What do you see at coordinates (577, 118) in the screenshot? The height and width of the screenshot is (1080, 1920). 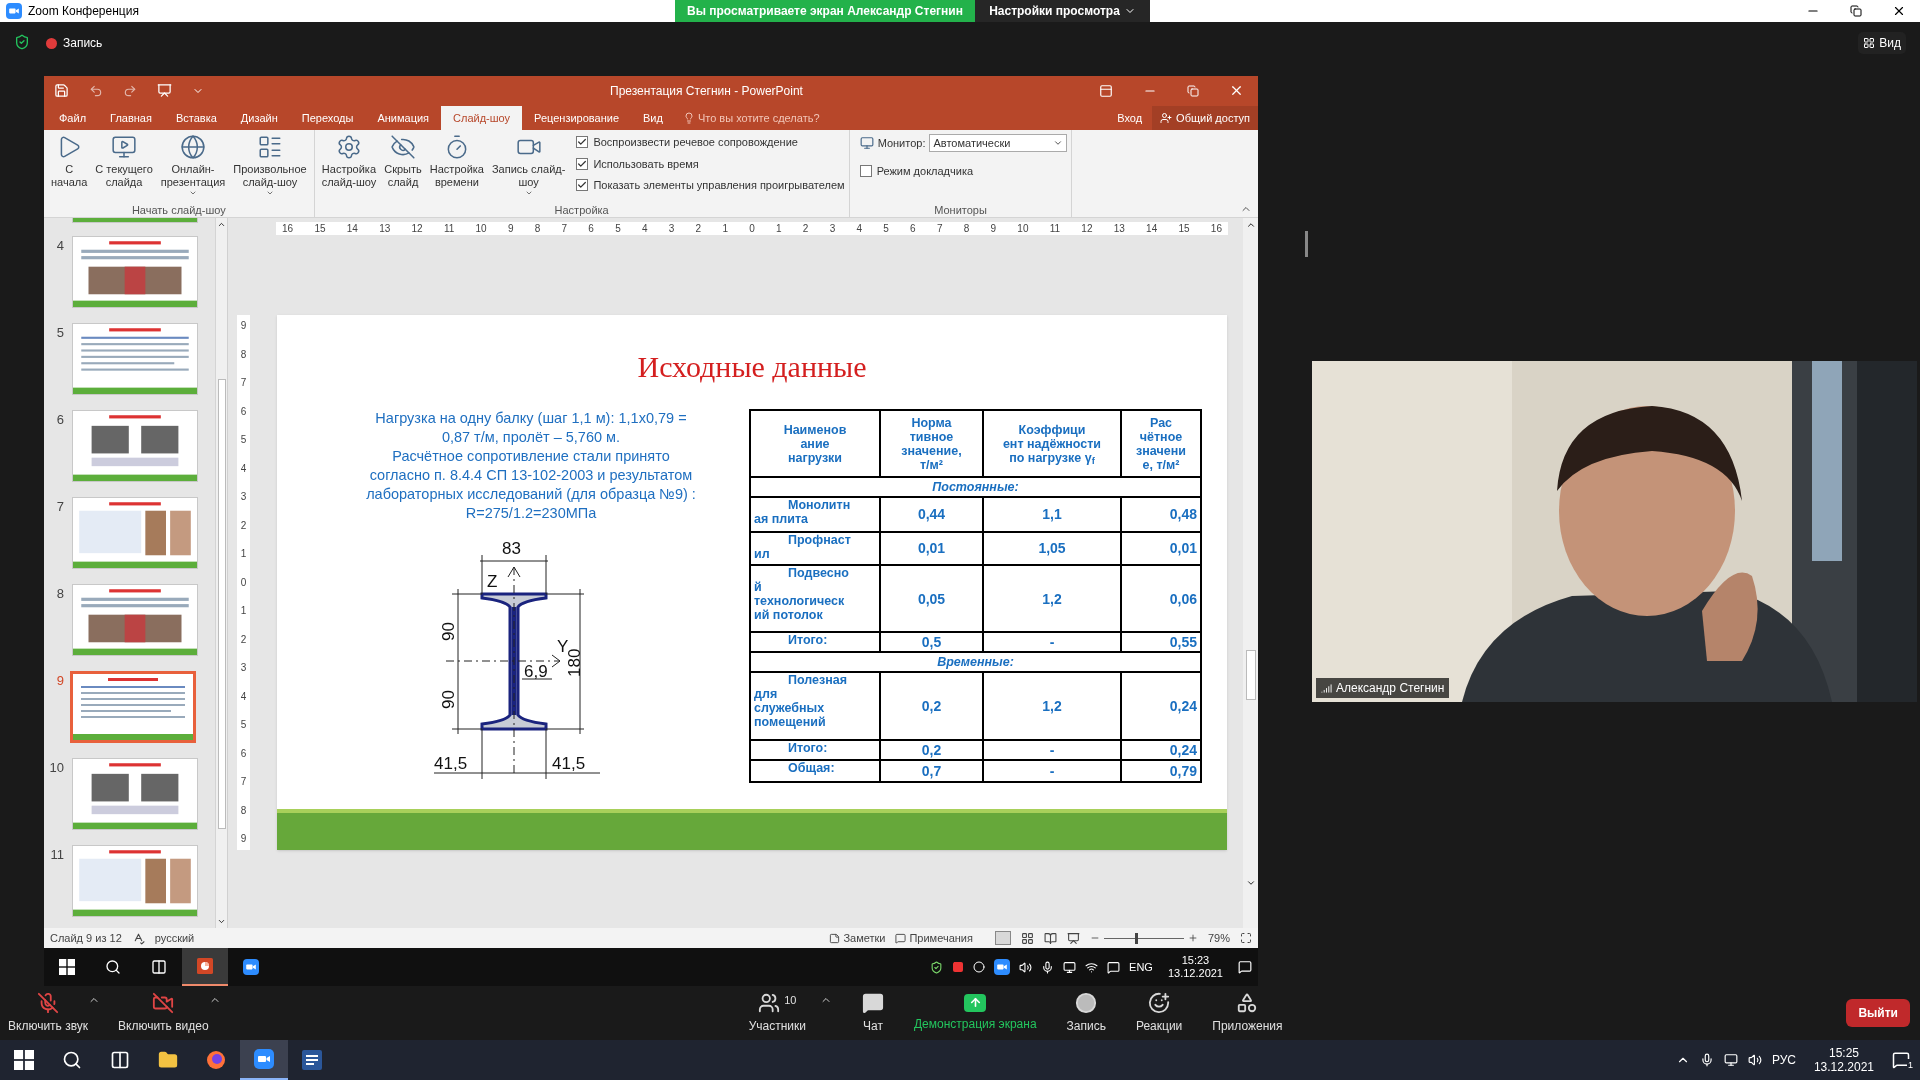 I see `ribbon-tab: Рецензирование` at bounding box center [577, 118].